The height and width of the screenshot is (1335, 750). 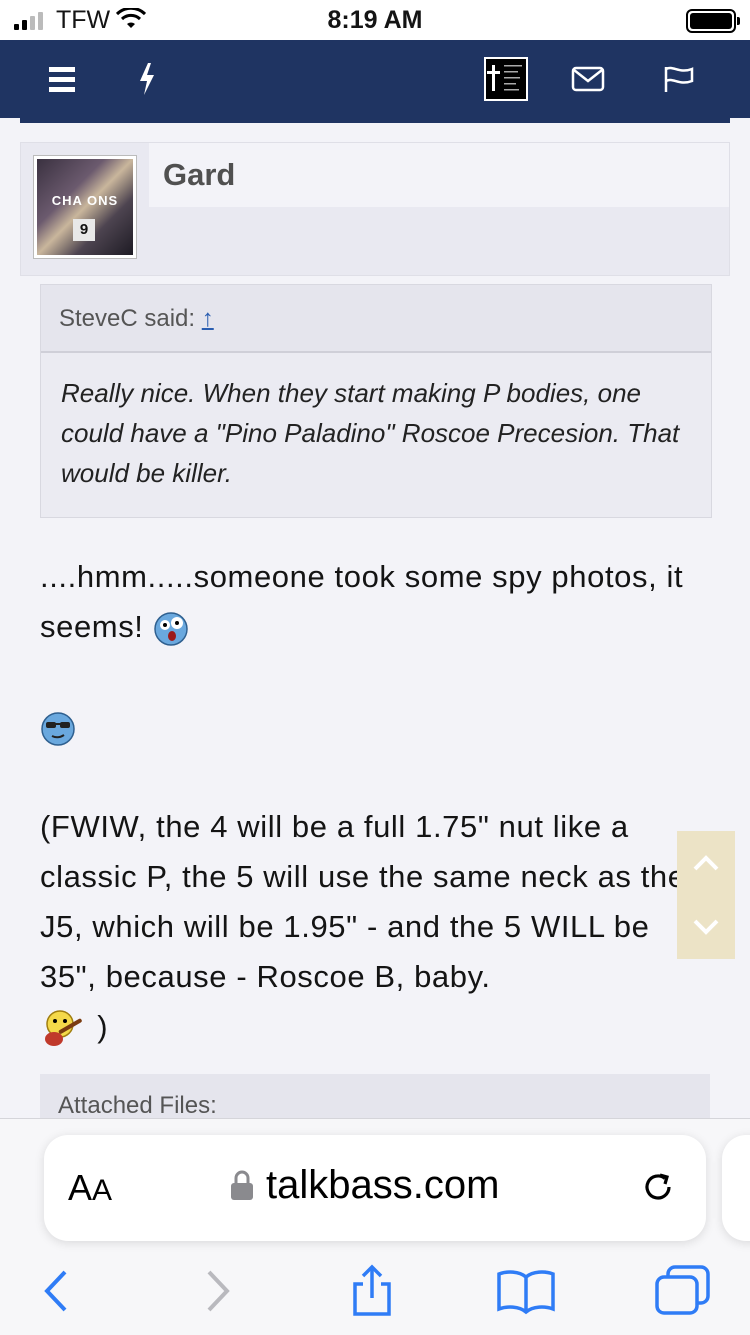 I want to click on quote-header: SteveC said: ↑, so click(x=376, y=319).